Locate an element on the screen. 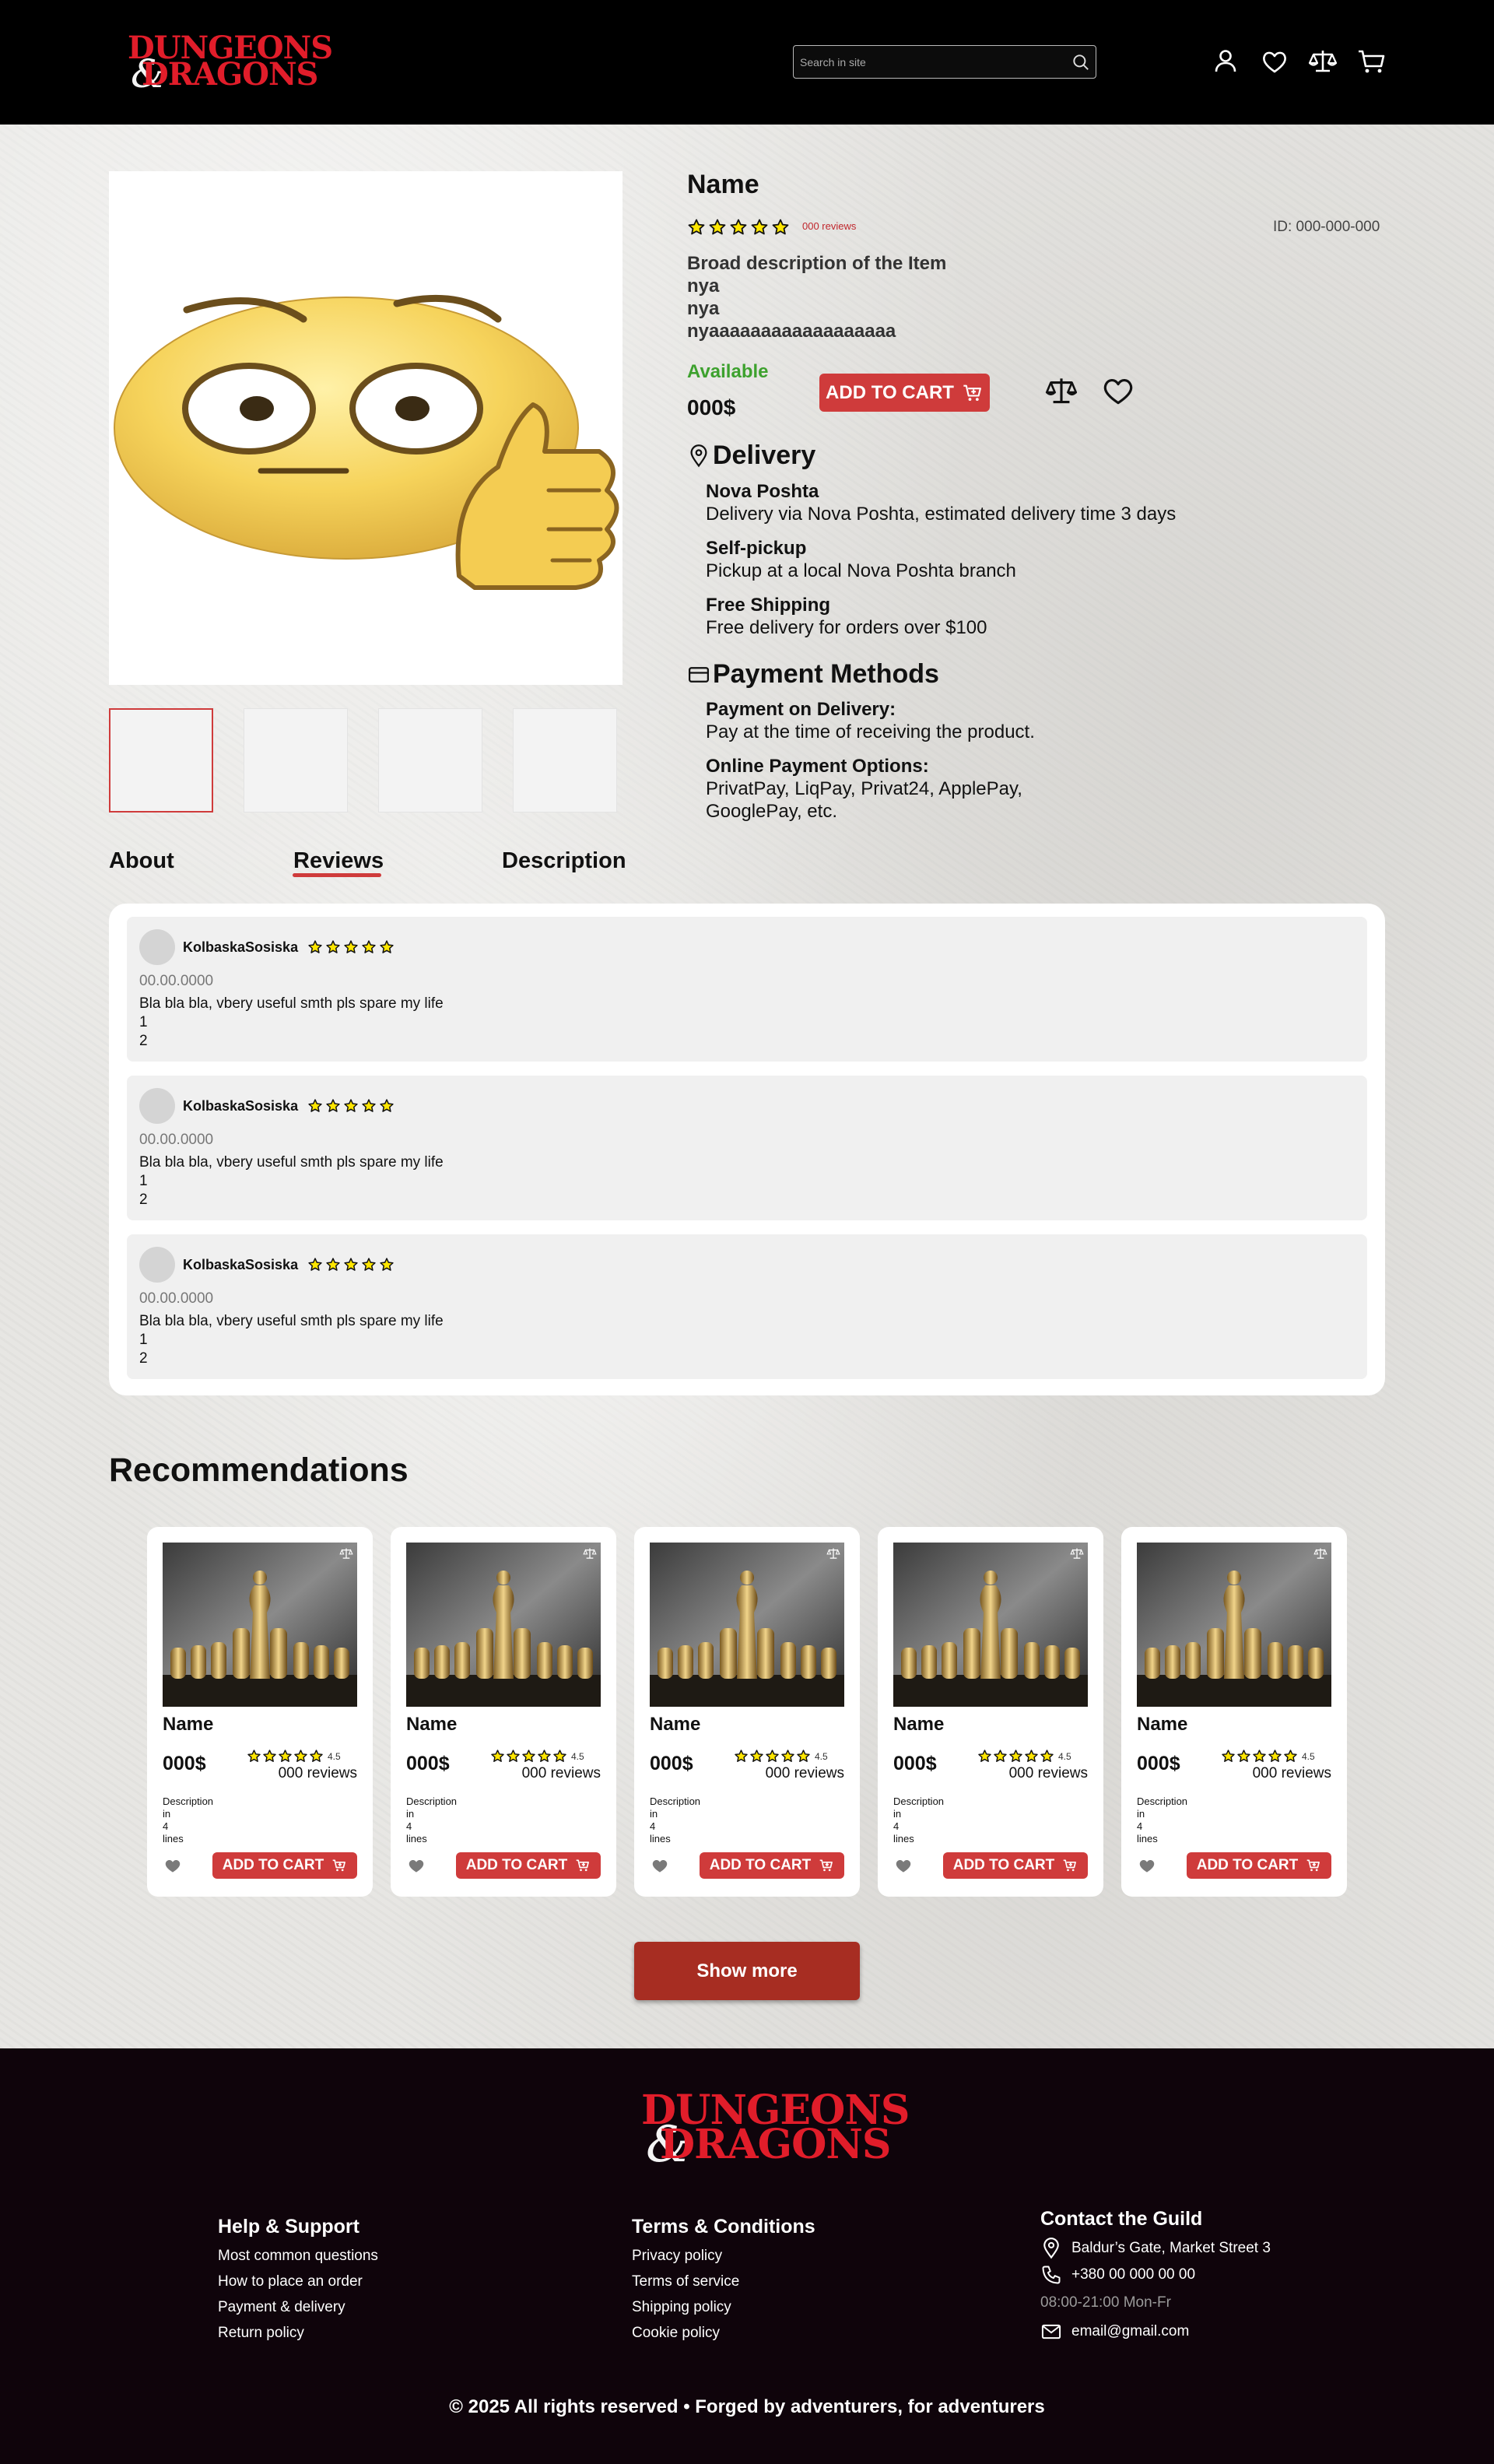 This screenshot has width=1494, height=2464. tab-description: Description is located at coordinates (564, 861).